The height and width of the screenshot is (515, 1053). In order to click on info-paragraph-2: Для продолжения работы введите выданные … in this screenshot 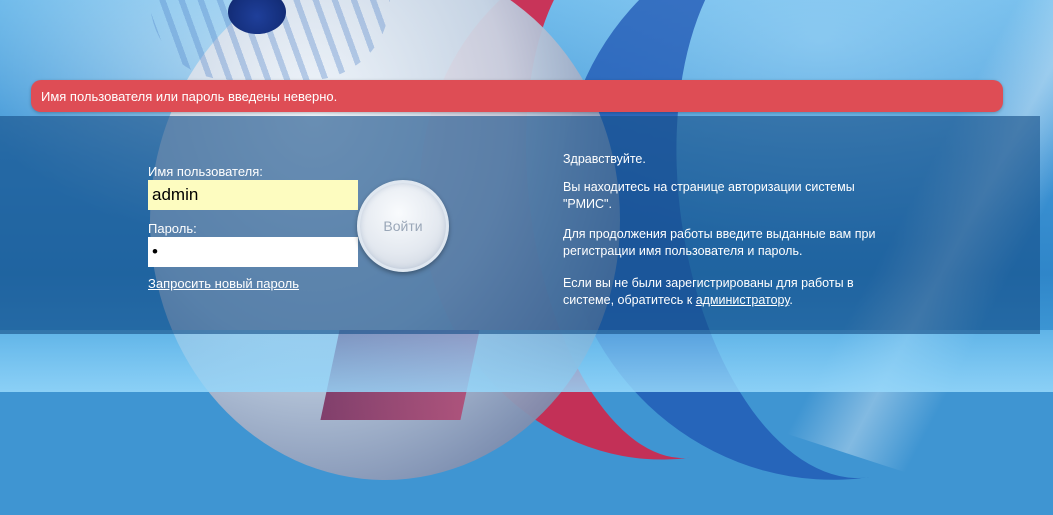, I will do `click(719, 243)`.